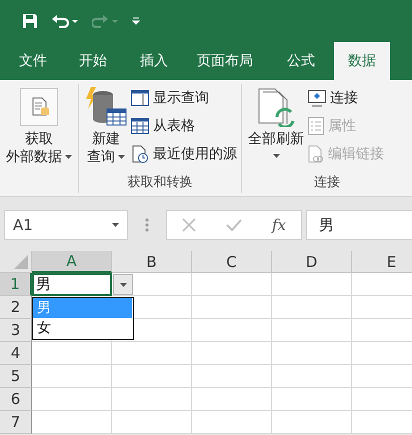 This screenshot has width=412, height=435. Describe the element at coordinates (136, 21) in the screenshot. I see `customize-menu-icon` at that location.